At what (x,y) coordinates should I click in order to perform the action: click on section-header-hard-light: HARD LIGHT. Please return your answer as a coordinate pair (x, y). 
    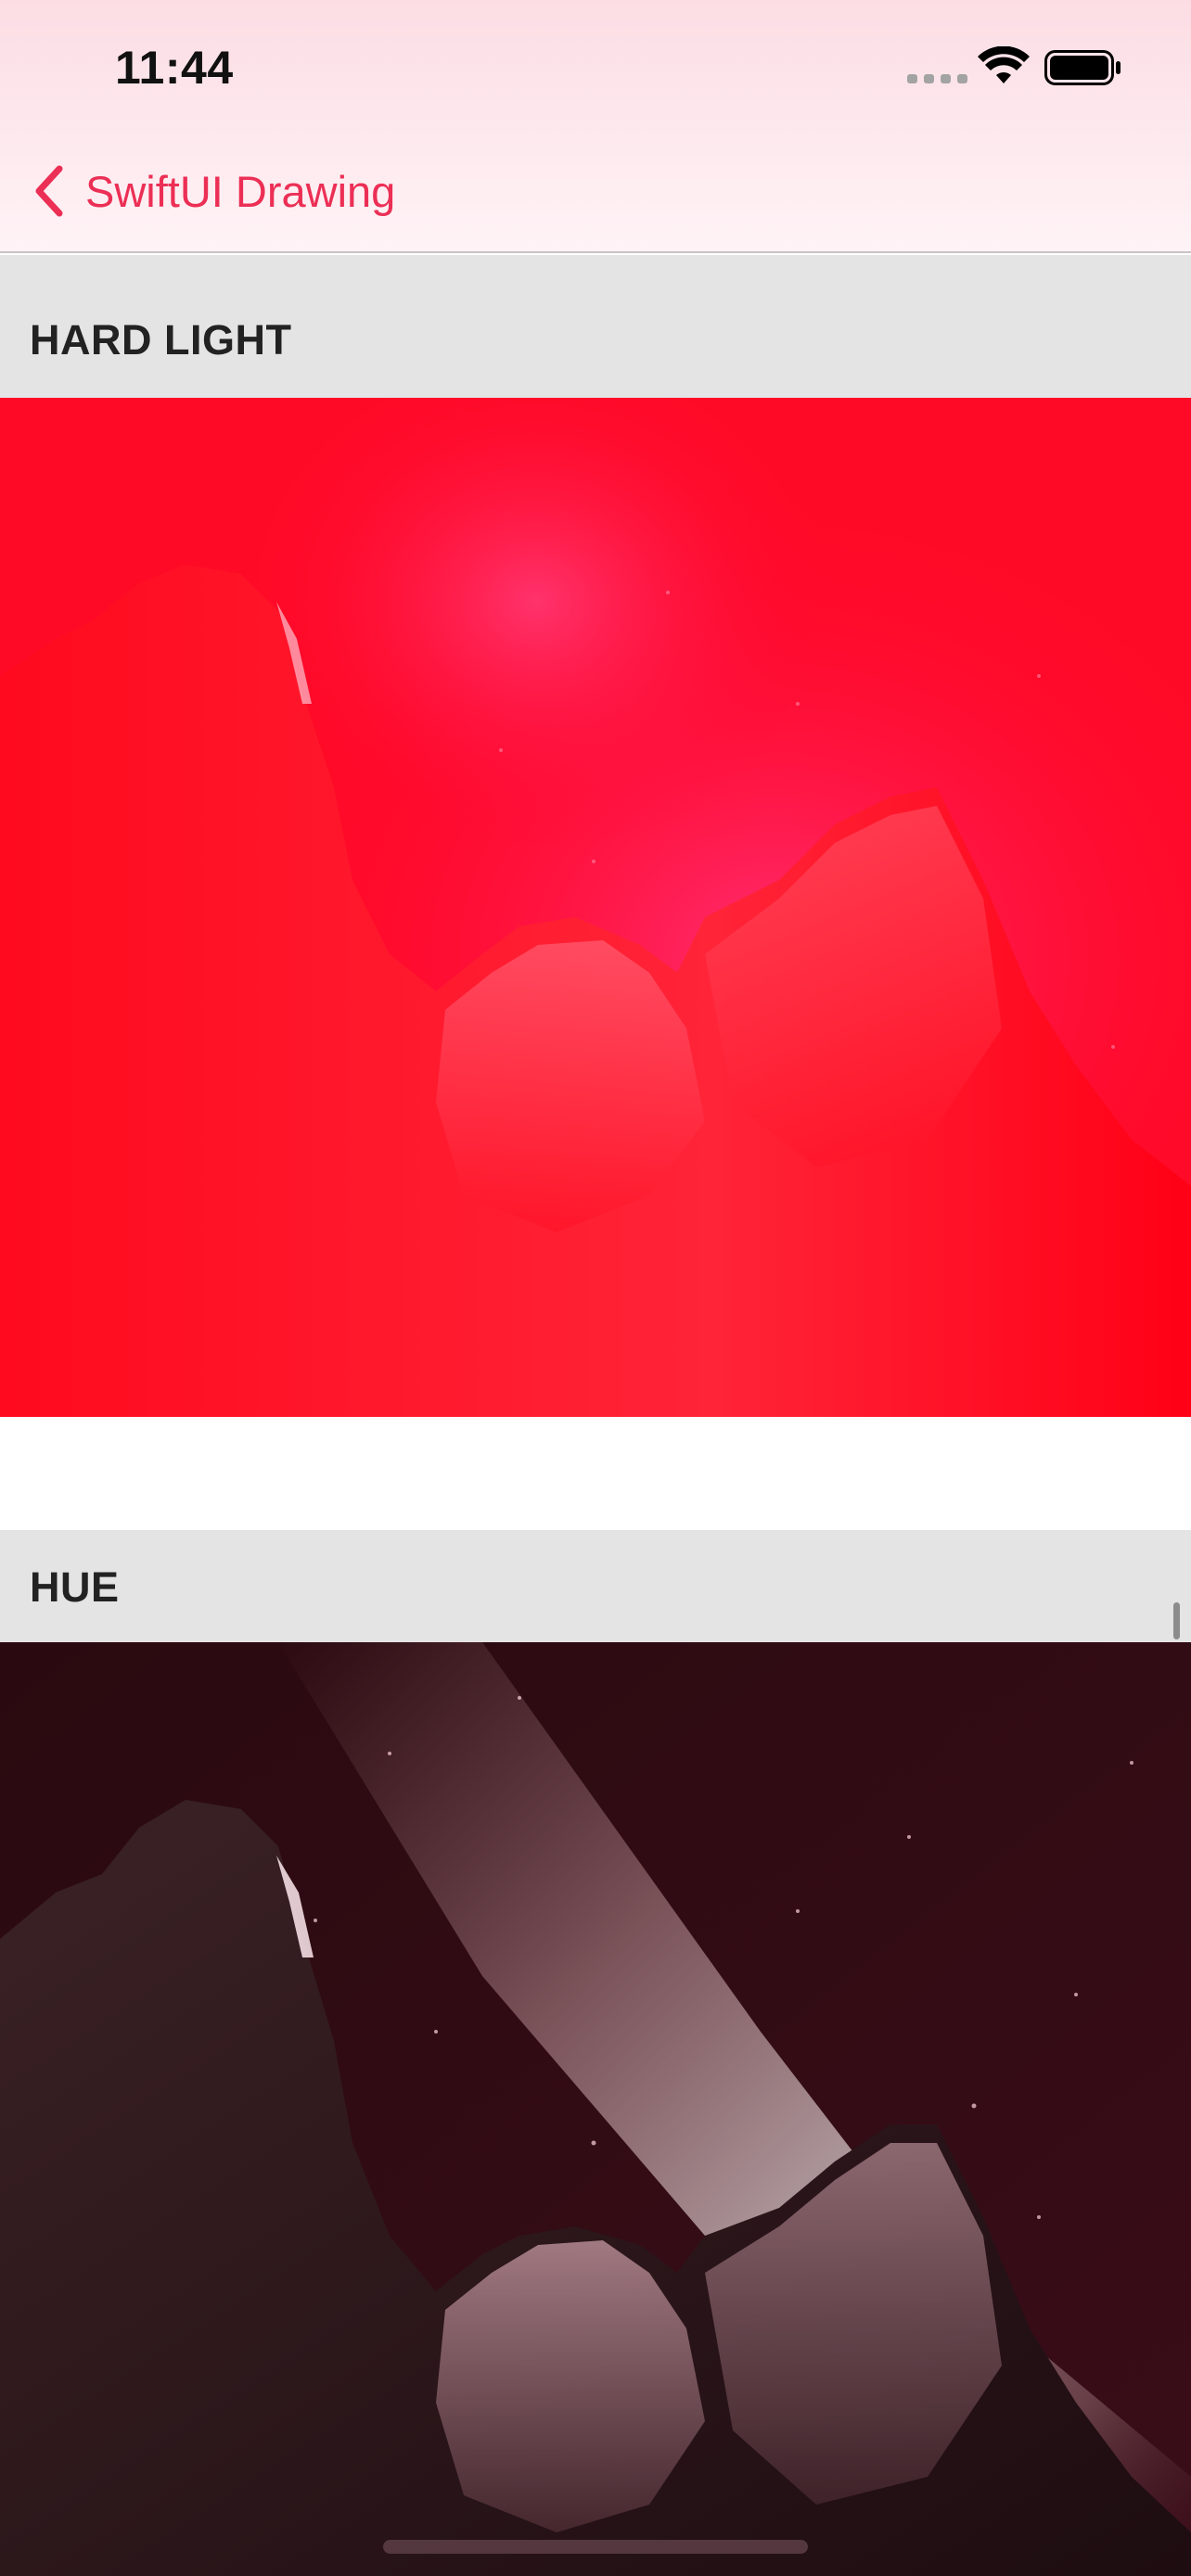
    Looking at the image, I should click on (595, 326).